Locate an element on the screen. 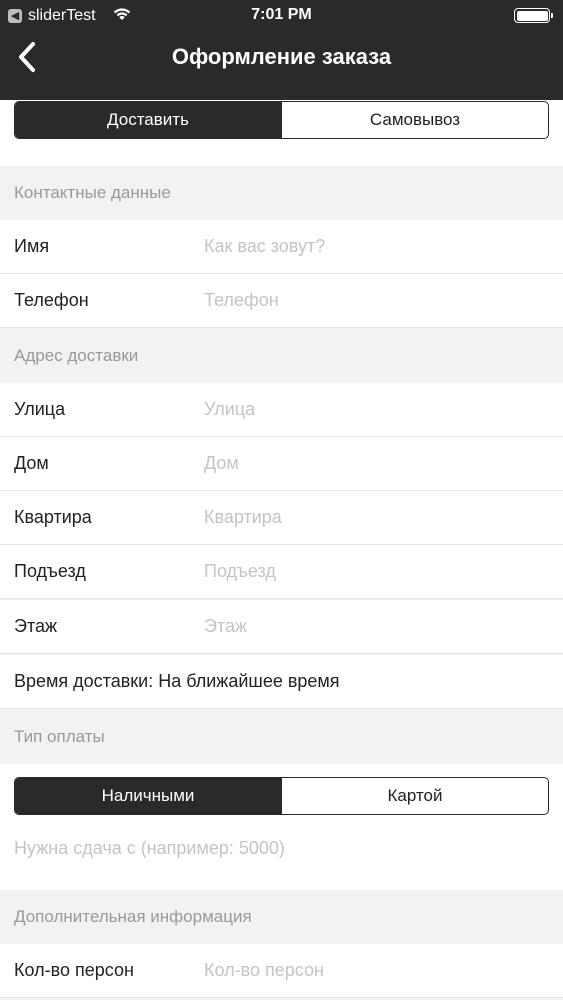 The width and height of the screenshot is (563, 1000). segment-deliver: Доставить is located at coordinates (148, 120).